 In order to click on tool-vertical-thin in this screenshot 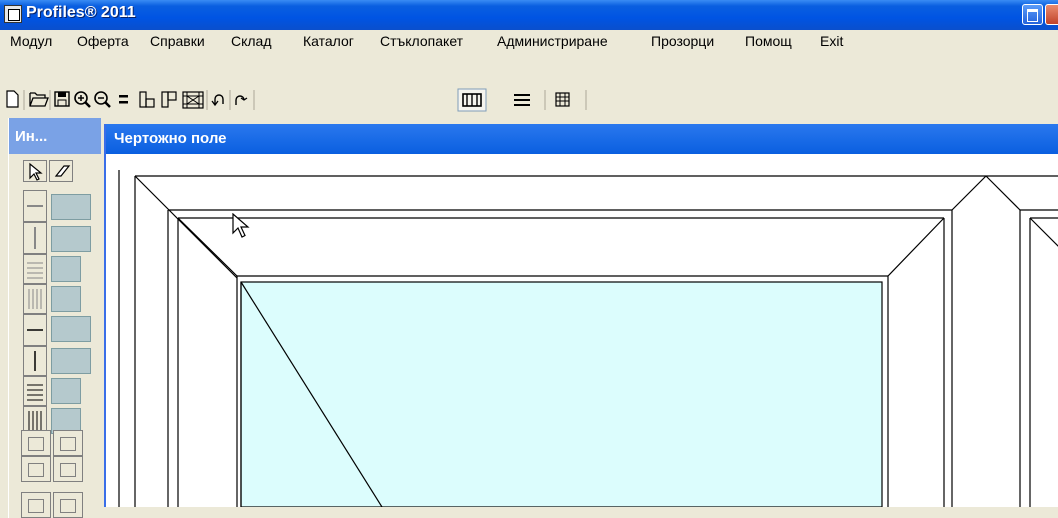, I will do `click(35, 238)`.